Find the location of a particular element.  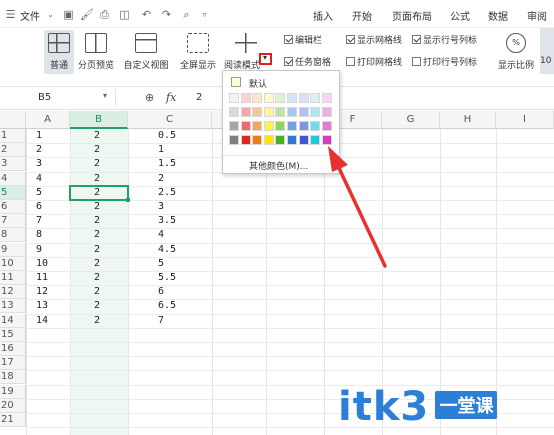

tab-formulas: 公式 is located at coordinates (460, 15).